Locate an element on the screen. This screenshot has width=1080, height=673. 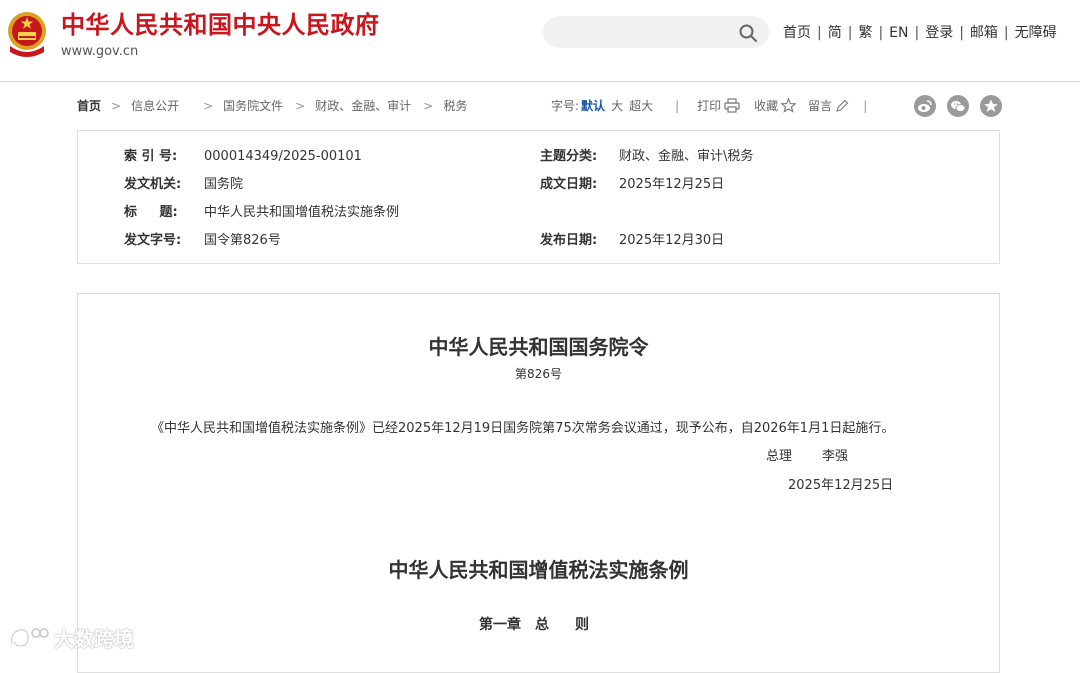
index-number-label: 索 引 号: is located at coordinates (151, 156).